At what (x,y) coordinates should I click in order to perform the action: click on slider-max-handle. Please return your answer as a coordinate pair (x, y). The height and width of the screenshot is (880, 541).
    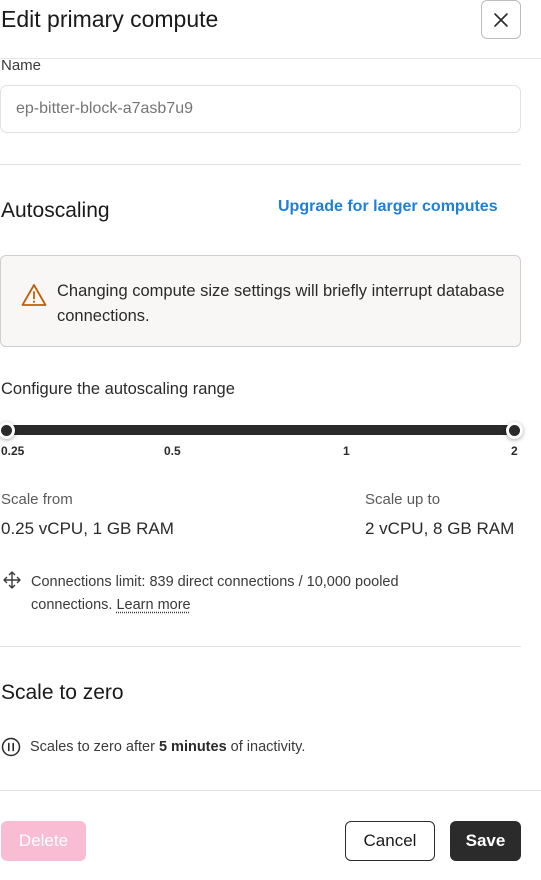
    Looking at the image, I should click on (514, 430).